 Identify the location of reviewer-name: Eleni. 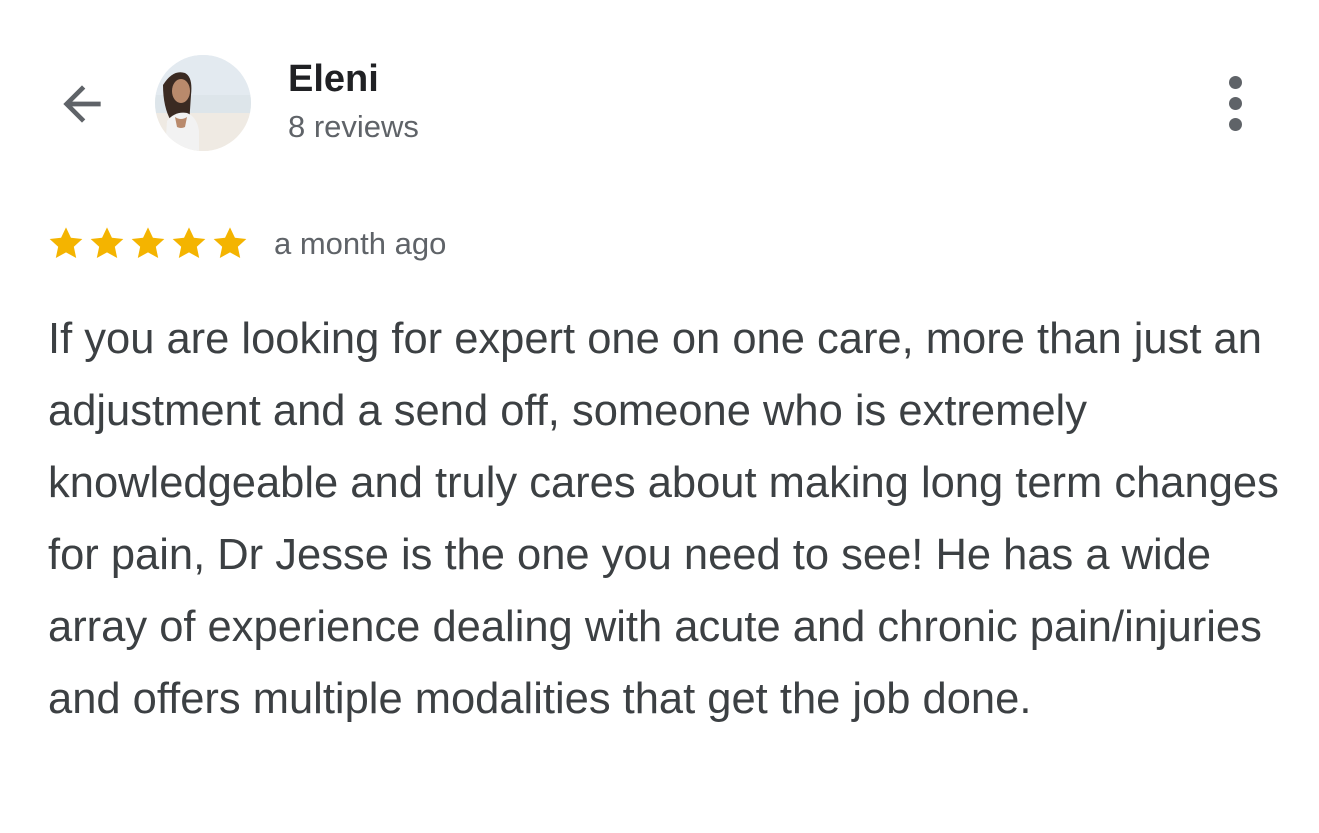
(333, 79).